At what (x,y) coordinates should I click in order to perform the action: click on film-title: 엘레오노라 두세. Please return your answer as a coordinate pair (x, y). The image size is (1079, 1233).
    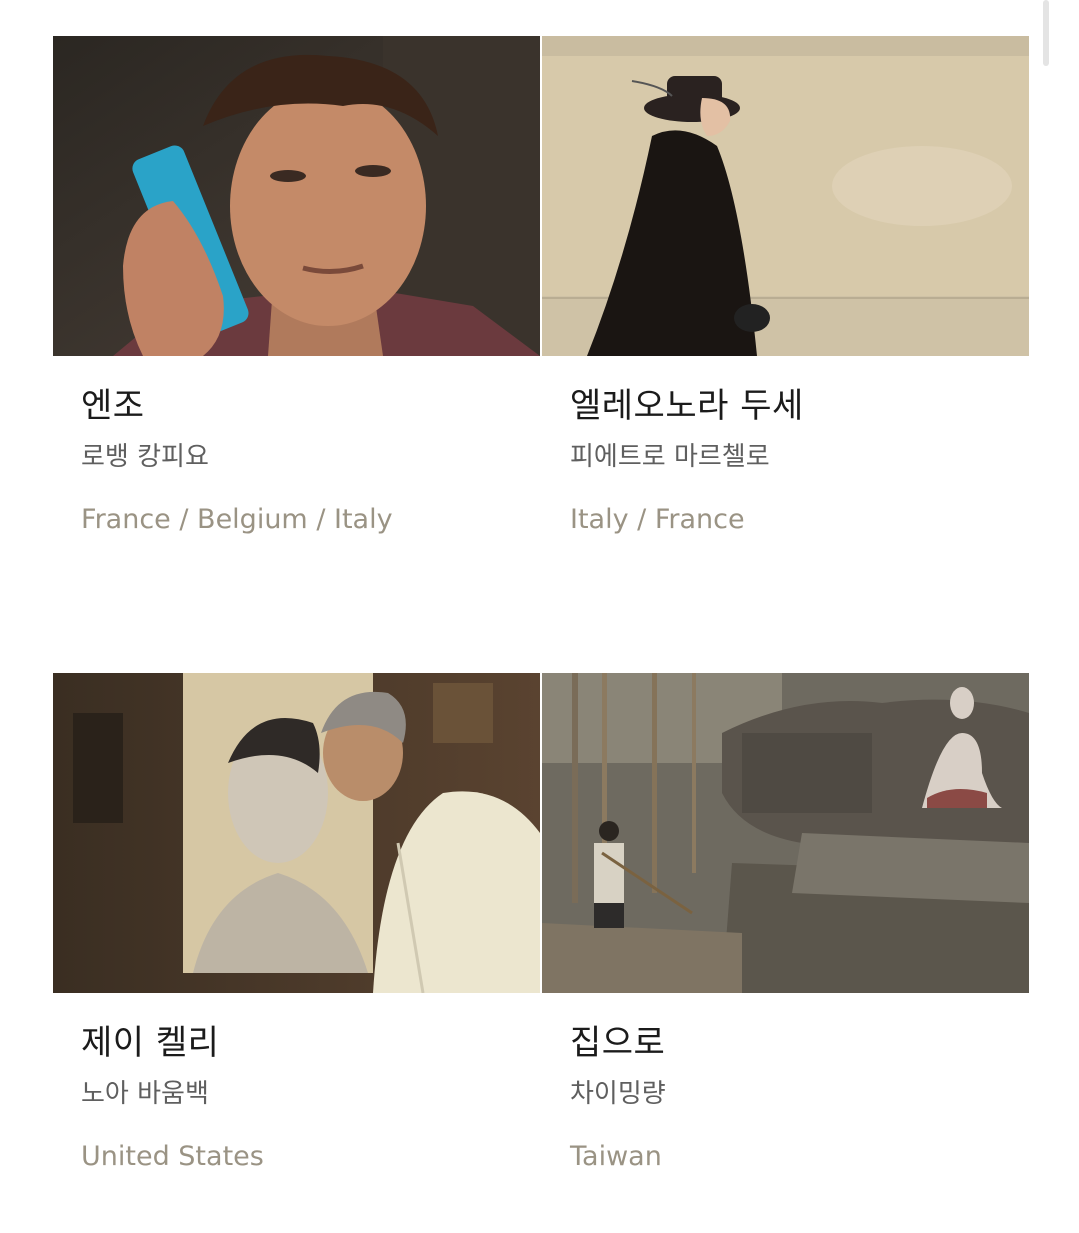
    Looking at the image, I should click on (799, 406).